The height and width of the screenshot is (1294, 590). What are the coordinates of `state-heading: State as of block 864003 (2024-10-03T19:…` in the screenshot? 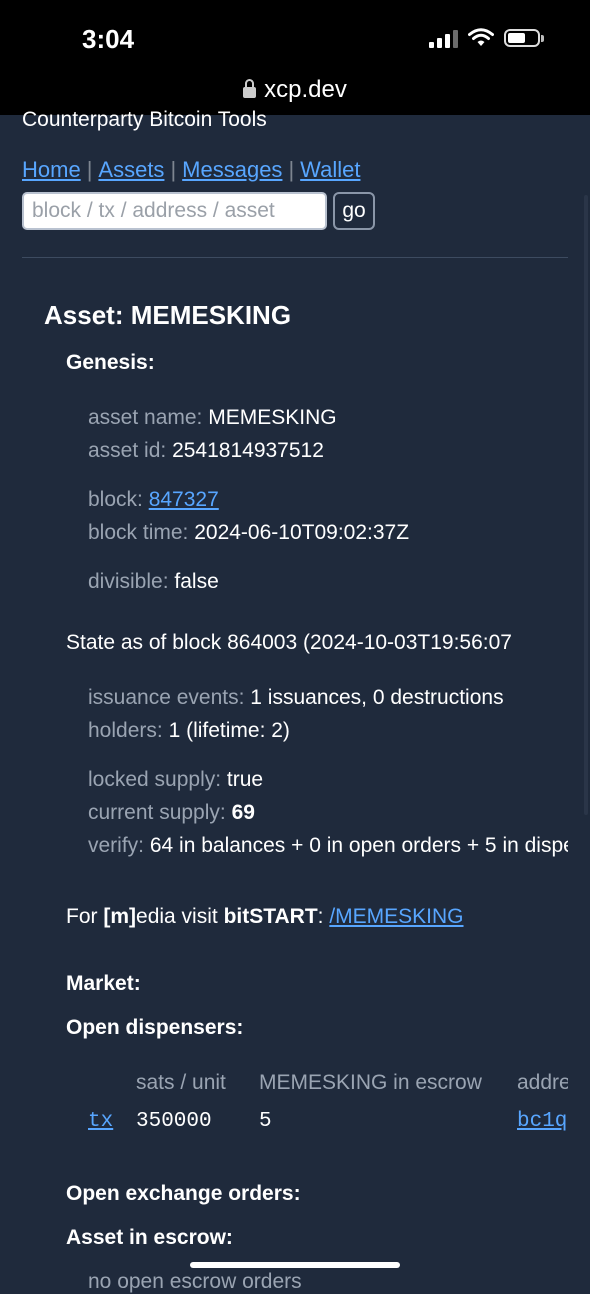 It's located at (289, 642).